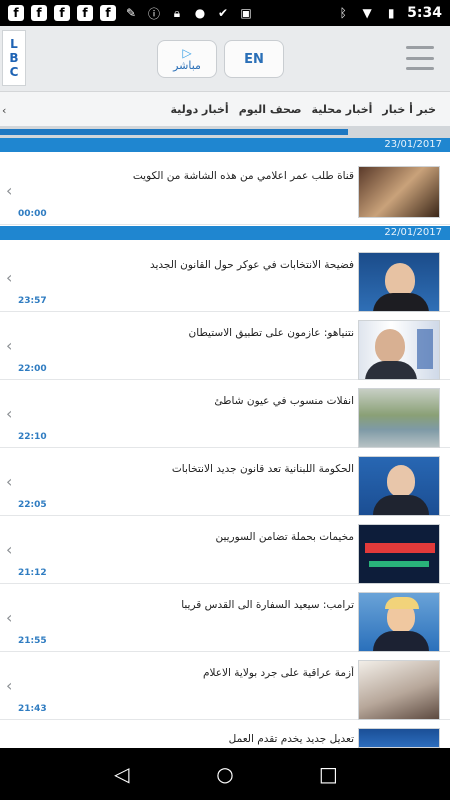 The width and height of the screenshot is (450, 800). What do you see at coordinates (32, 573) in the screenshot?
I see `news-time: 21:12` at bounding box center [32, 573].